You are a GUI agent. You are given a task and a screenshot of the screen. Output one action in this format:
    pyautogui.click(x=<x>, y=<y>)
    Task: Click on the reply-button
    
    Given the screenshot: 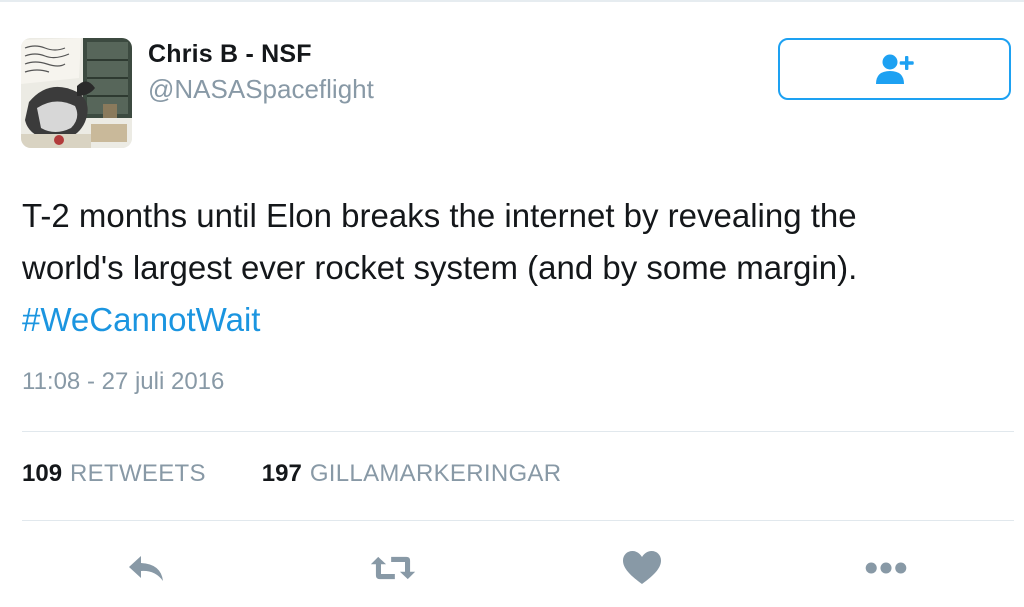 What is the action you would take?
    pyautogui.click(x=146, y=568)
    